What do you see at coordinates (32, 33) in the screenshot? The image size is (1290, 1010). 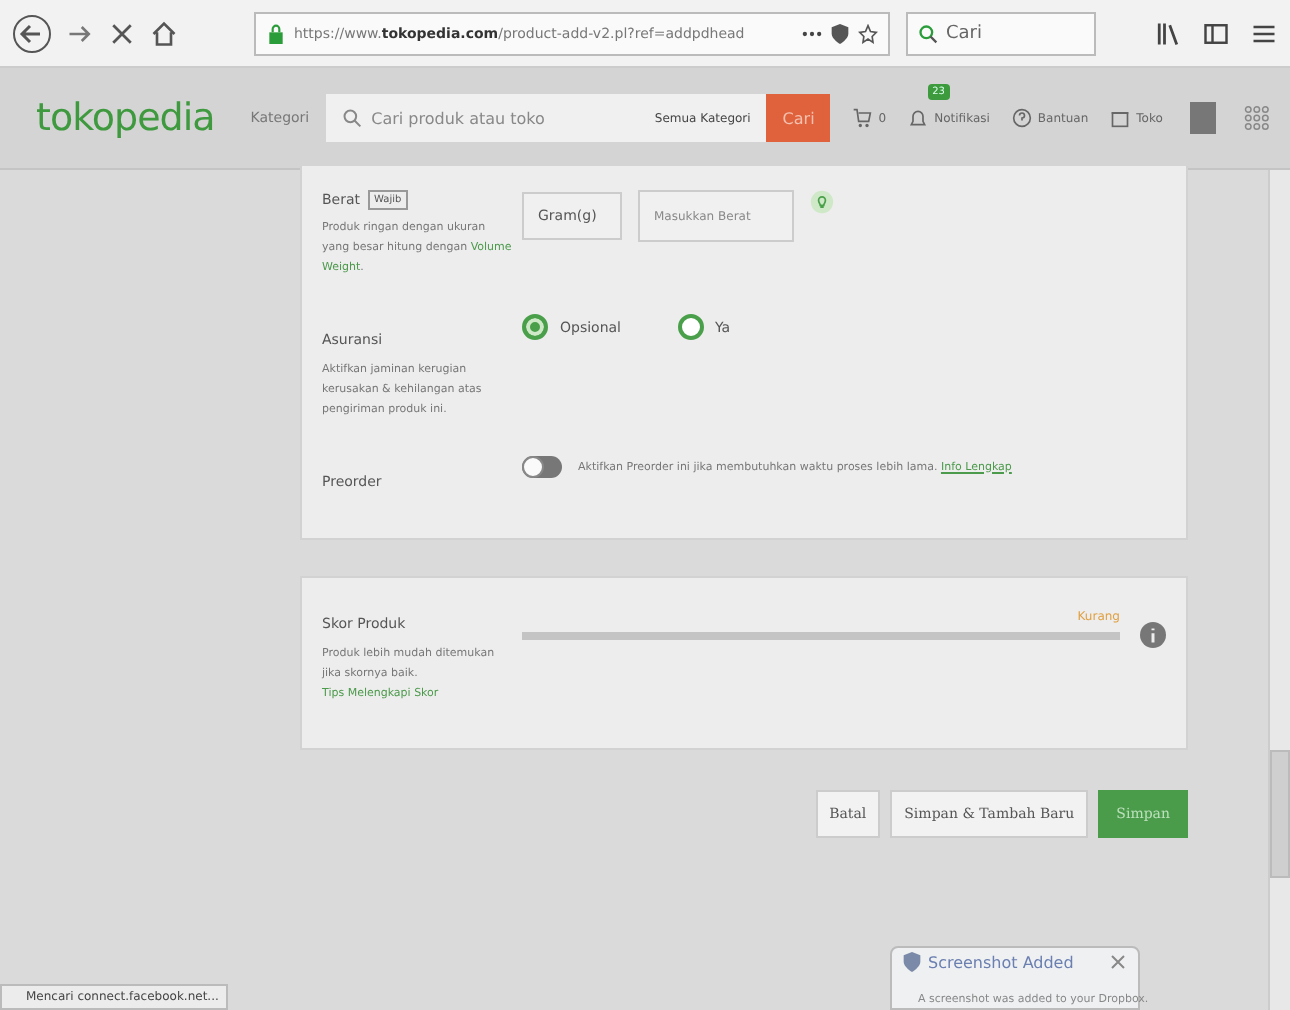 I see `back-icon` at bounding box center [32, 33].